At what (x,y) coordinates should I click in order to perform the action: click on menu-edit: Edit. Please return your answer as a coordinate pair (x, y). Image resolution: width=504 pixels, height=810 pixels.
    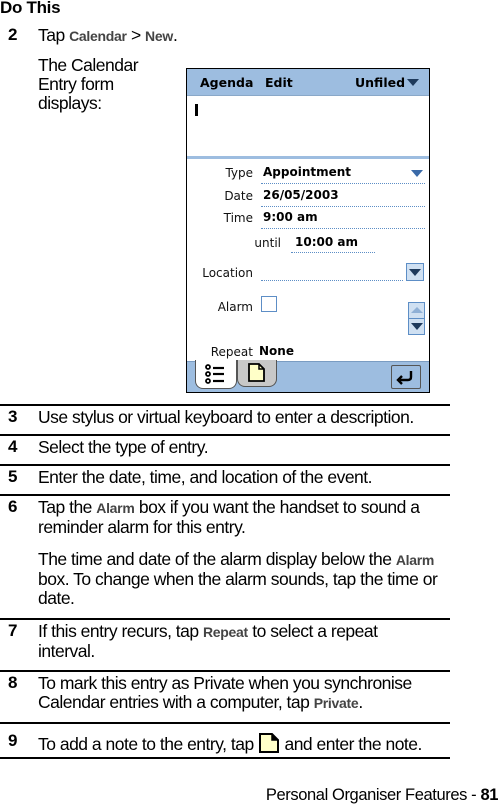
    Looking at the image, I should click on (279, 82).